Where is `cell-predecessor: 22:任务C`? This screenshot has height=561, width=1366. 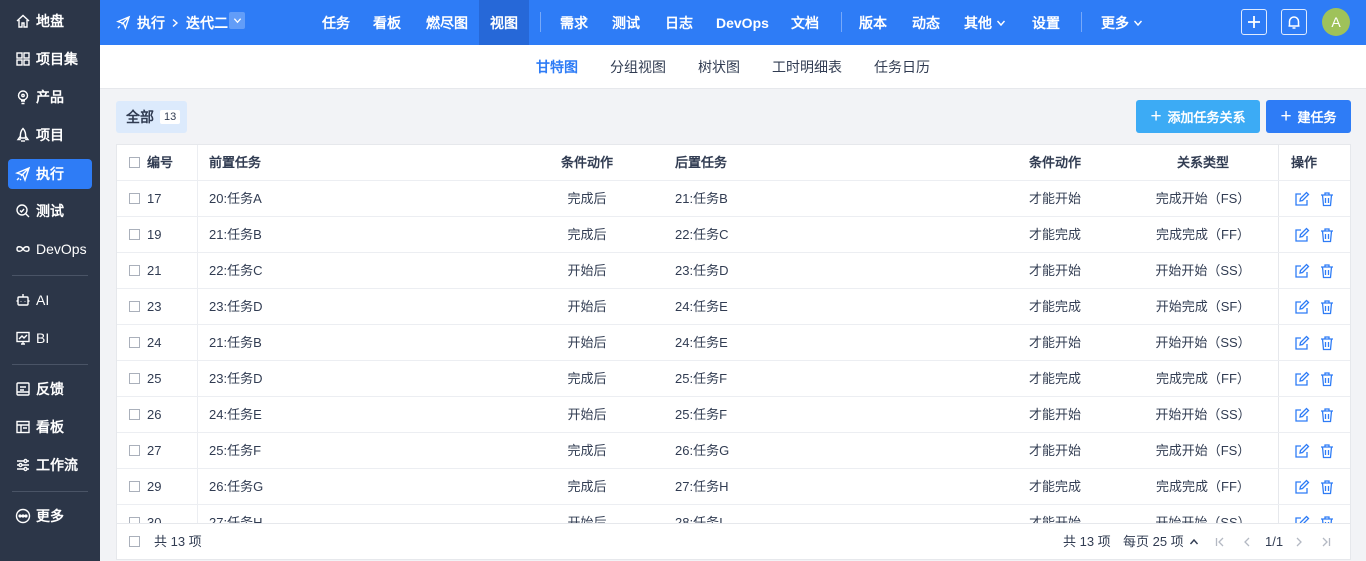
cell-predecessor: 22:任务C is located at coordinates (235, 270).